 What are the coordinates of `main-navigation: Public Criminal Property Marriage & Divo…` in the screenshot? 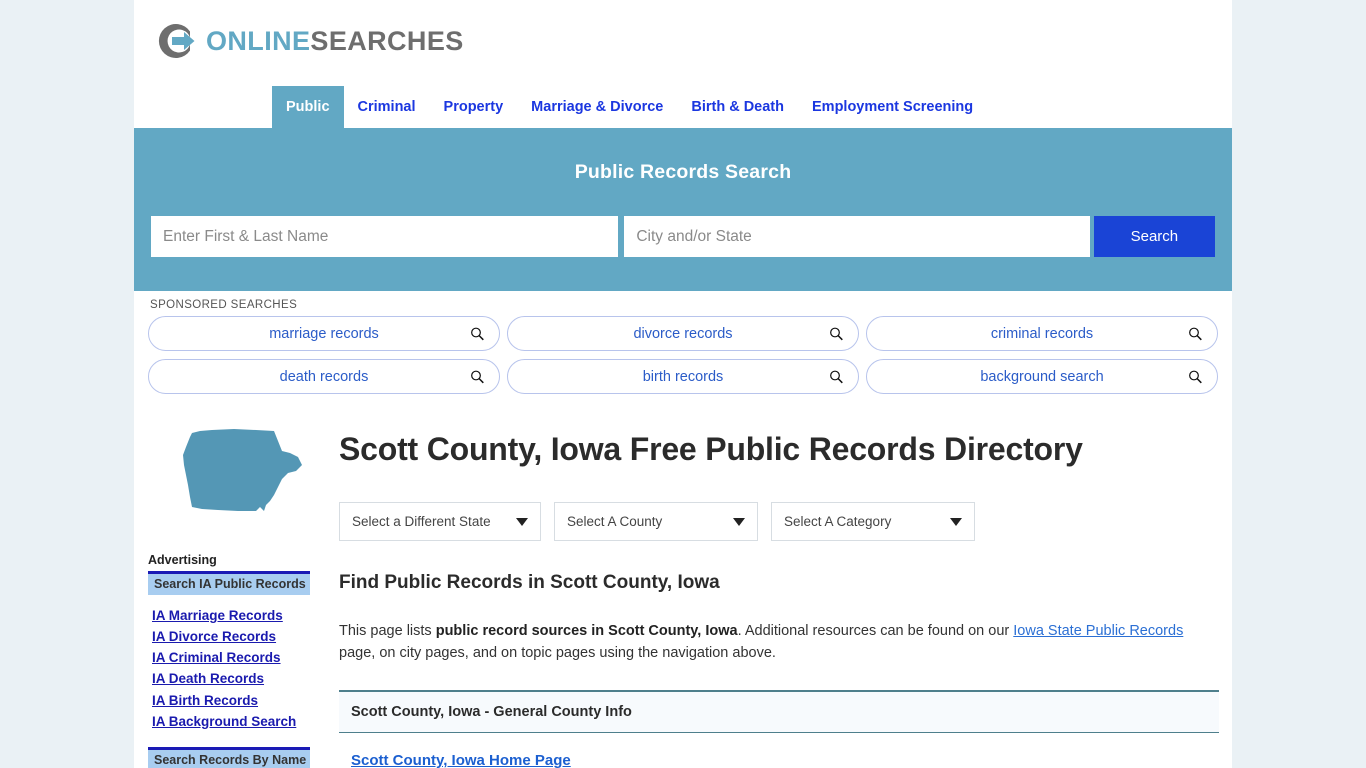 It's located at (683, 107).